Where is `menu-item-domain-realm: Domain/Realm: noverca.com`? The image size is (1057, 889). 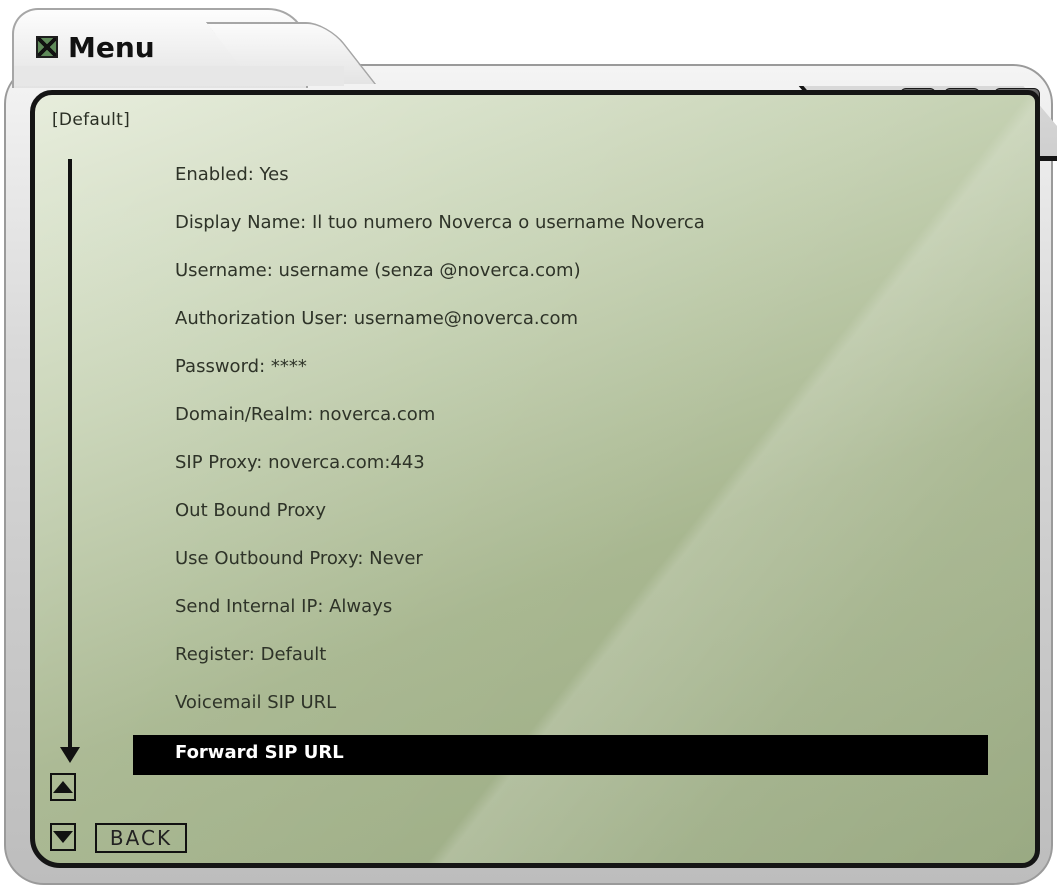
menu-item-domain-realm: Domain/Realm: noverca.com is located at coordinates (560, 415).